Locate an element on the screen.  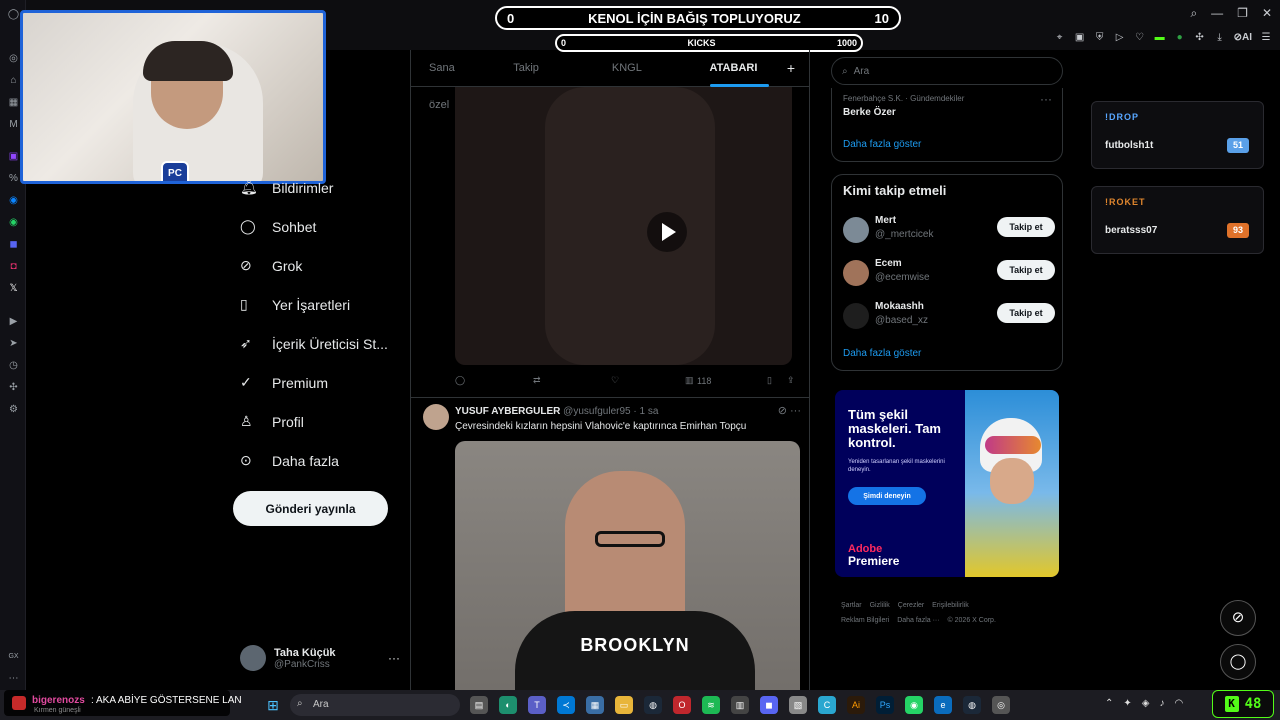
follow-suggestion: Ecem @ecemwise Takip et is located at coordinates (949, 273).